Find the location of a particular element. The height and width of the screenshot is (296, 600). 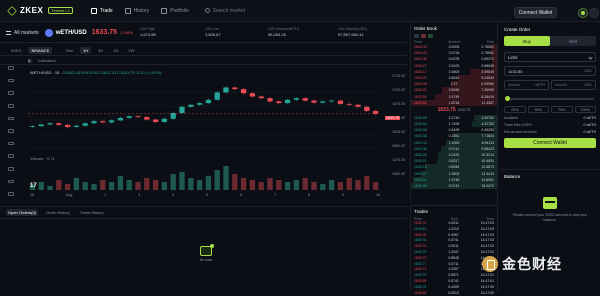

amount-usd-input: Amount USD is located at coordinates (573, 85).